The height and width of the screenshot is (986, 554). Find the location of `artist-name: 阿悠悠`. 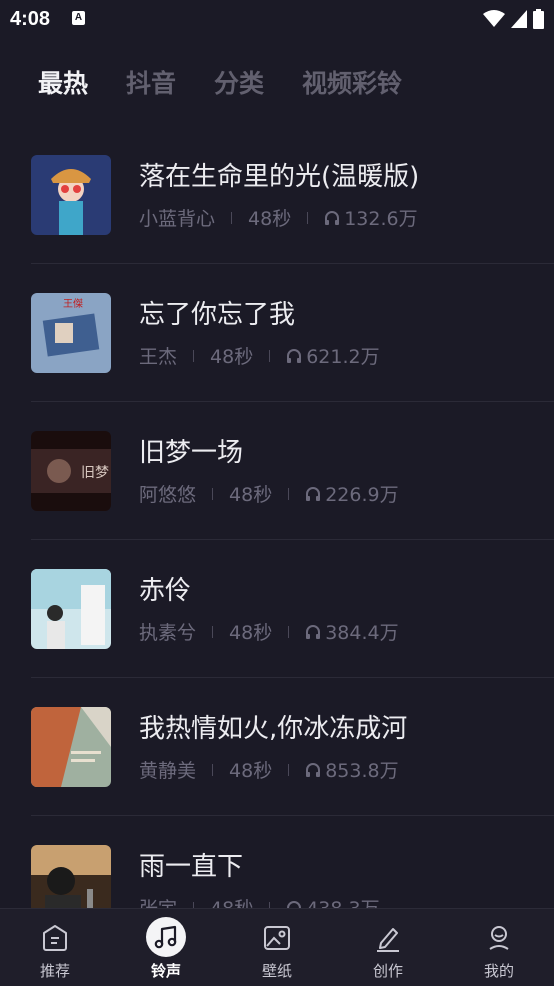

artist-name: 阿悠悠 is located at coordinates (168, 495).